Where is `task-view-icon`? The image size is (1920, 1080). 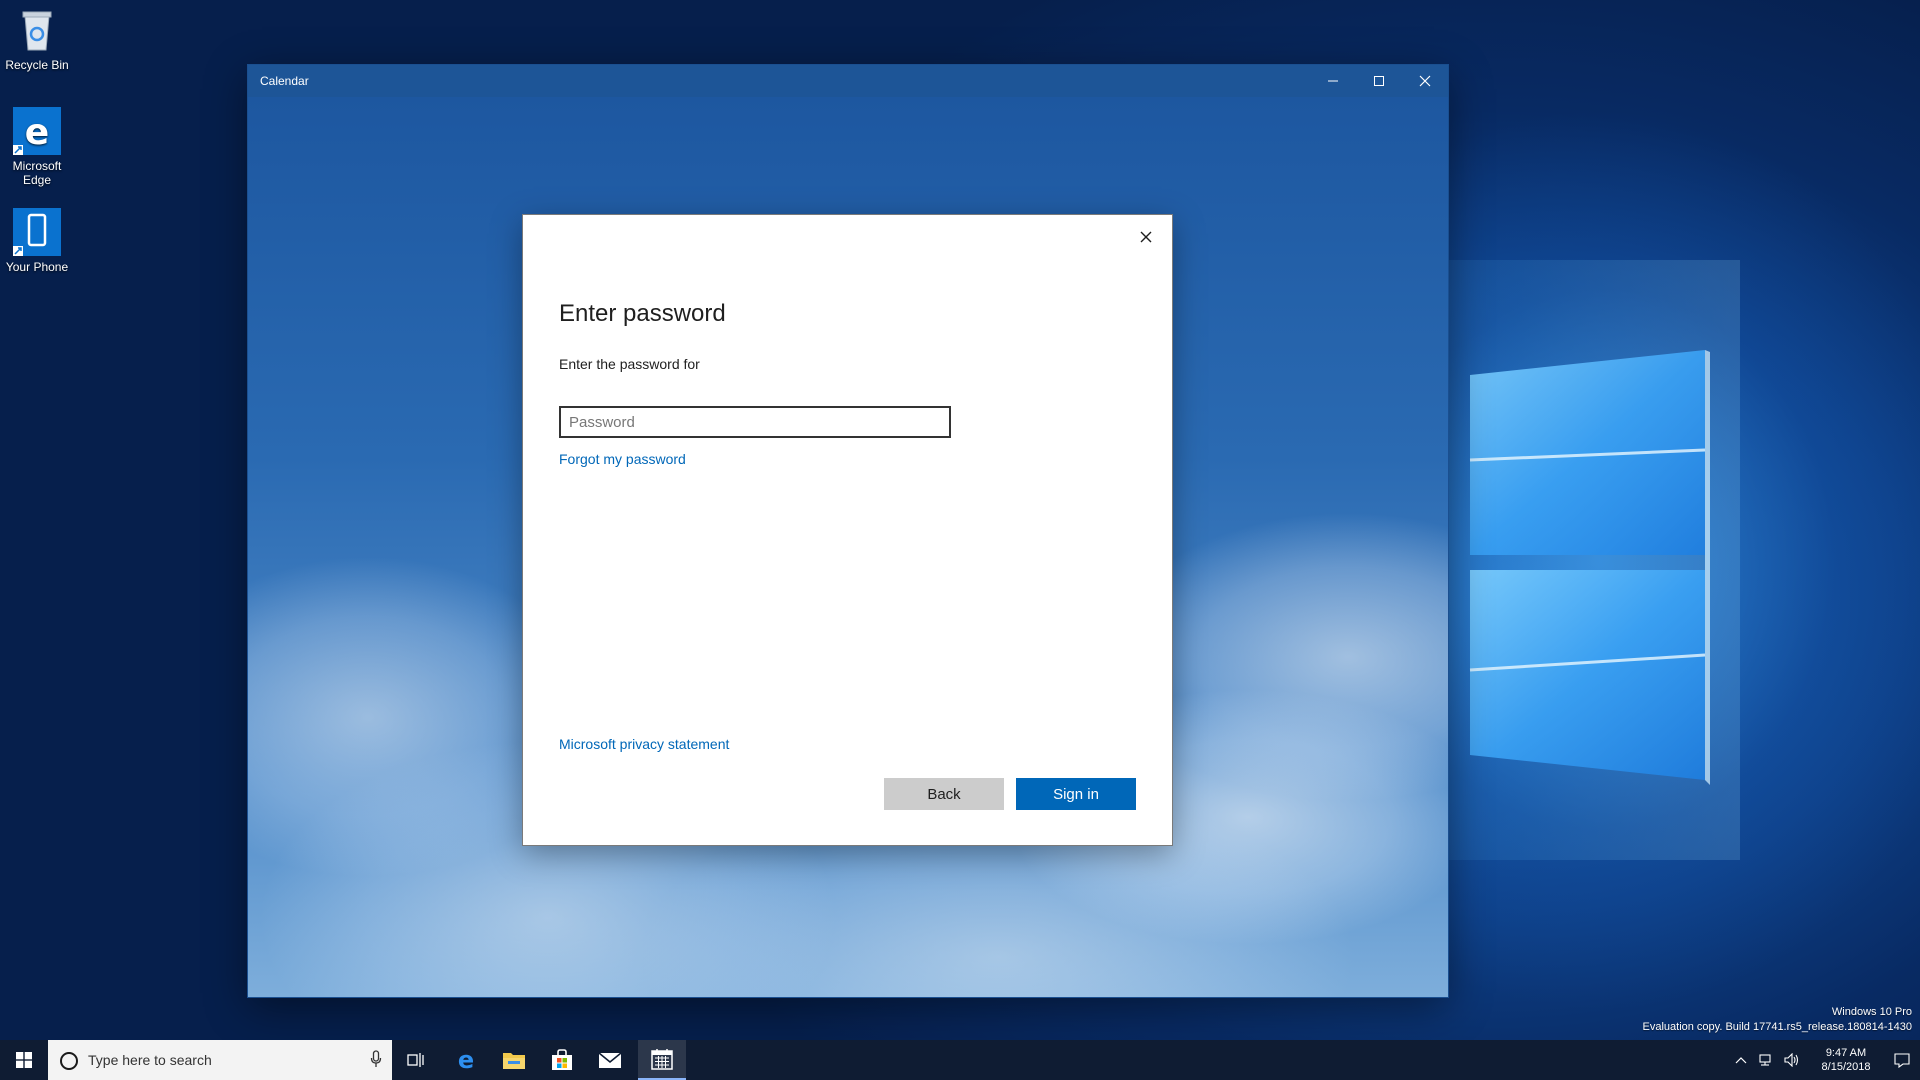
task-view-icon is located at coordinates (415, 1060).